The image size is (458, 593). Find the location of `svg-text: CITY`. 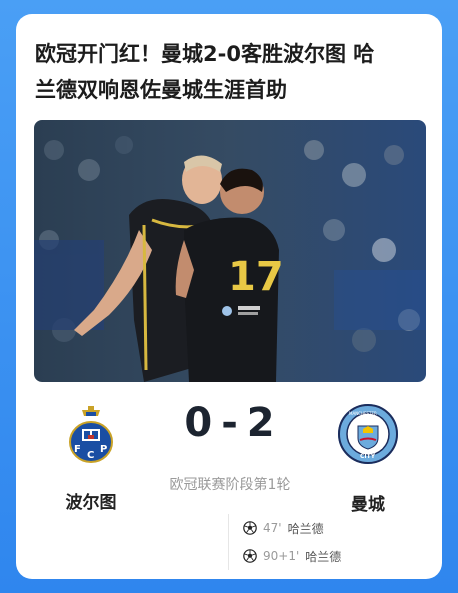

svg-text: CITY is located at coordinates (368, 456).